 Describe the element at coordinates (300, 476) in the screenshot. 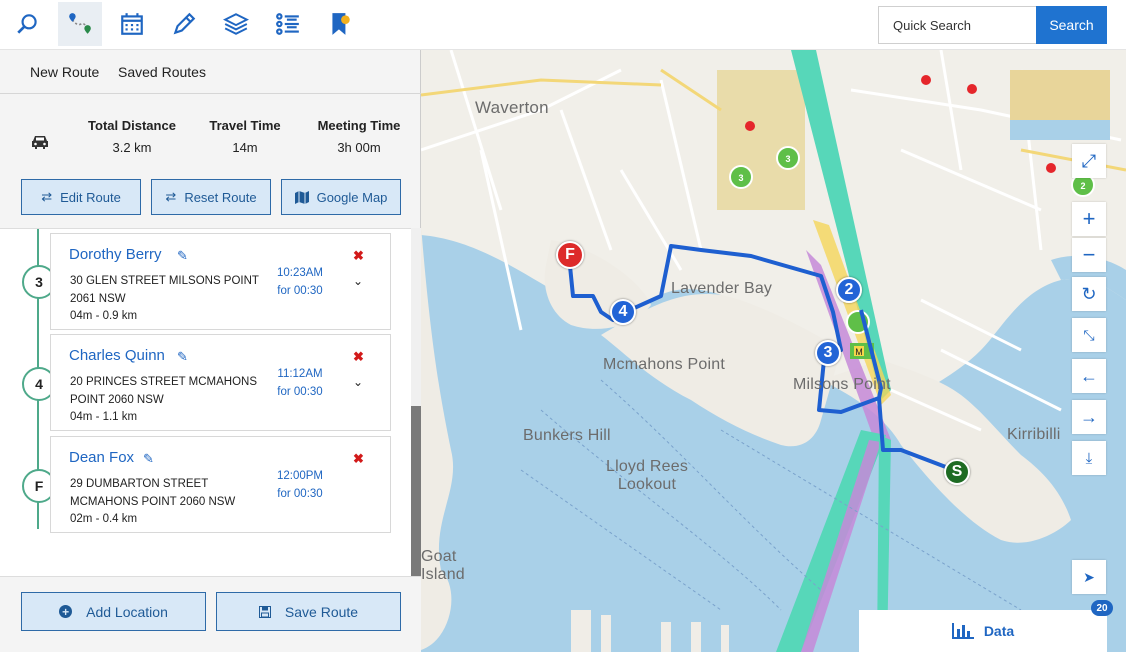

I see `stop-arrival: 12:00PM` at that location.